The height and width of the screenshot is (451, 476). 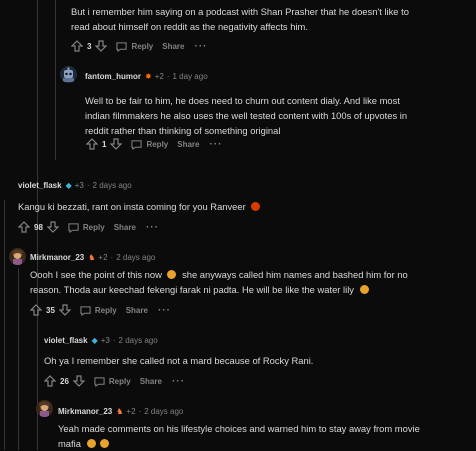 I want to click on comment-actions: 35 Reply Share ···, so click(x=100, y=310).